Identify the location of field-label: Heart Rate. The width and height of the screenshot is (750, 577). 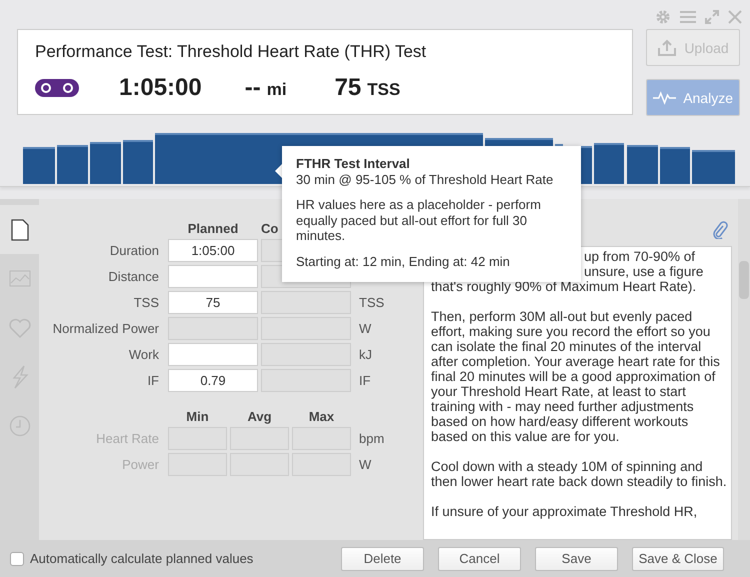
(127, 438).